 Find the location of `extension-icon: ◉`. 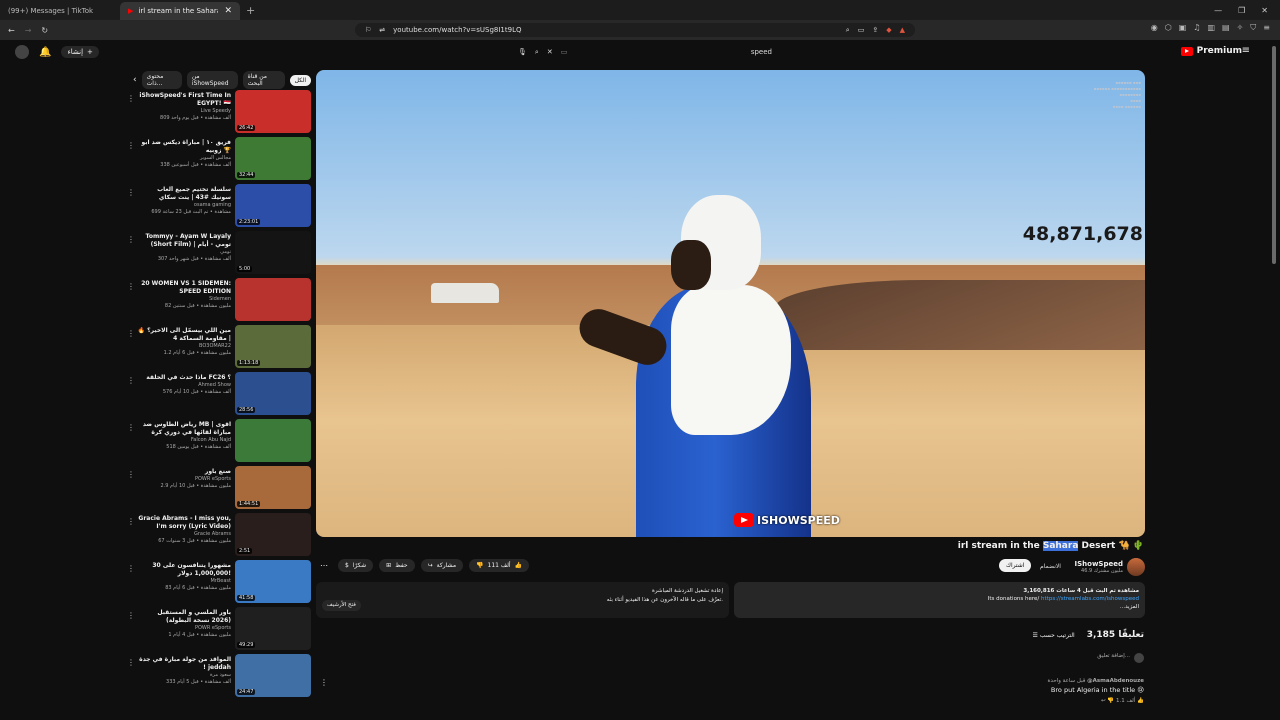

extension-icon: ◉ is located at coordinates (1154, 28).